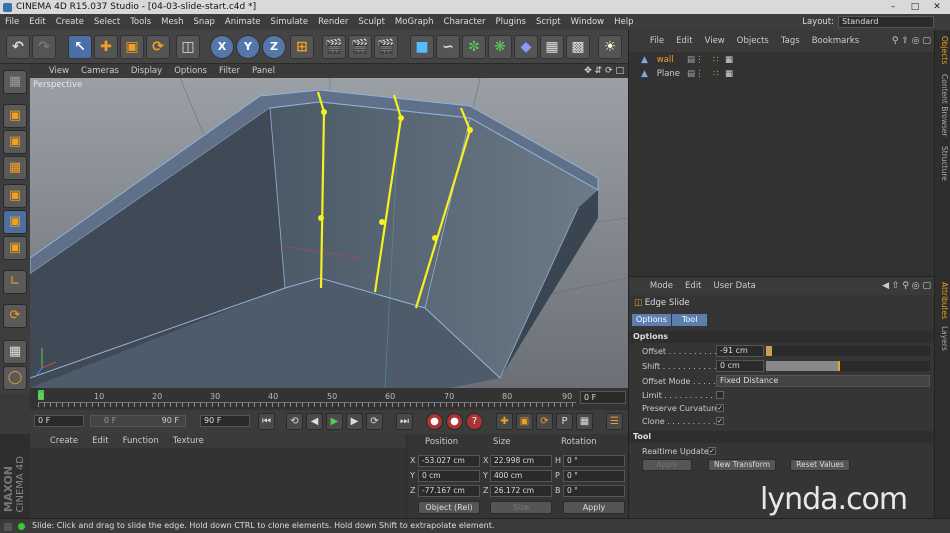  What do you see at coordinates (687, 60) in the screenshot?
I see `object-row-wall: ▲ wall ▤⋮ ∷ ▦` at bounding box center [687, 60].